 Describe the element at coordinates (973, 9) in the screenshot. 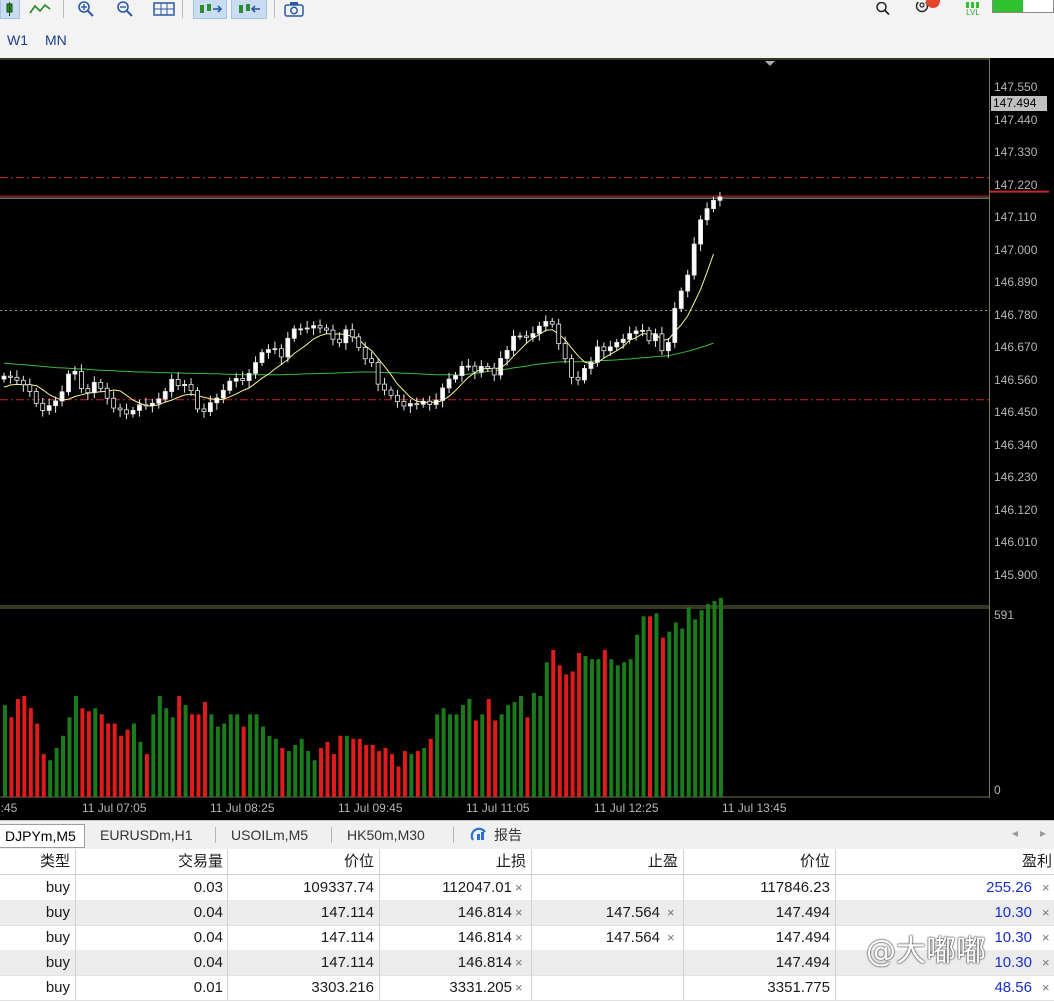

I see `lvl-icon: LVL` at that location.